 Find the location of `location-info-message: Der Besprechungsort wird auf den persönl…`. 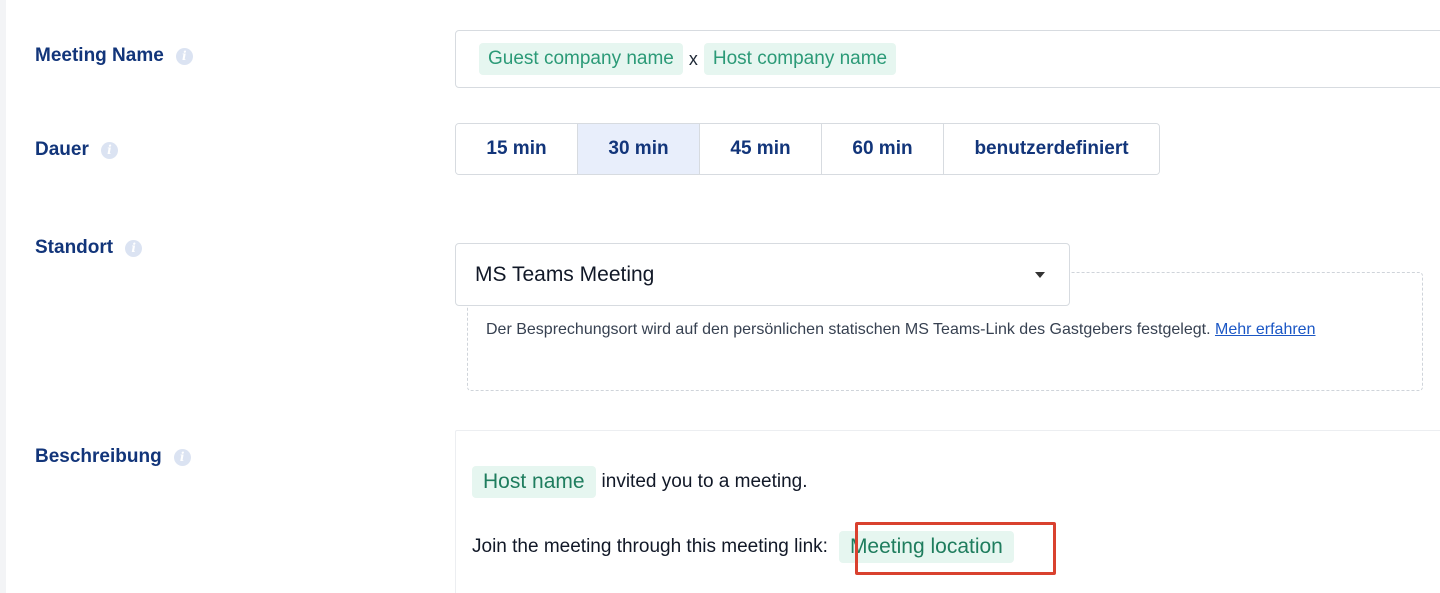

location-info-message: Der Besprechungsort wird auf den persönl… is located at coordinates (848, 329).